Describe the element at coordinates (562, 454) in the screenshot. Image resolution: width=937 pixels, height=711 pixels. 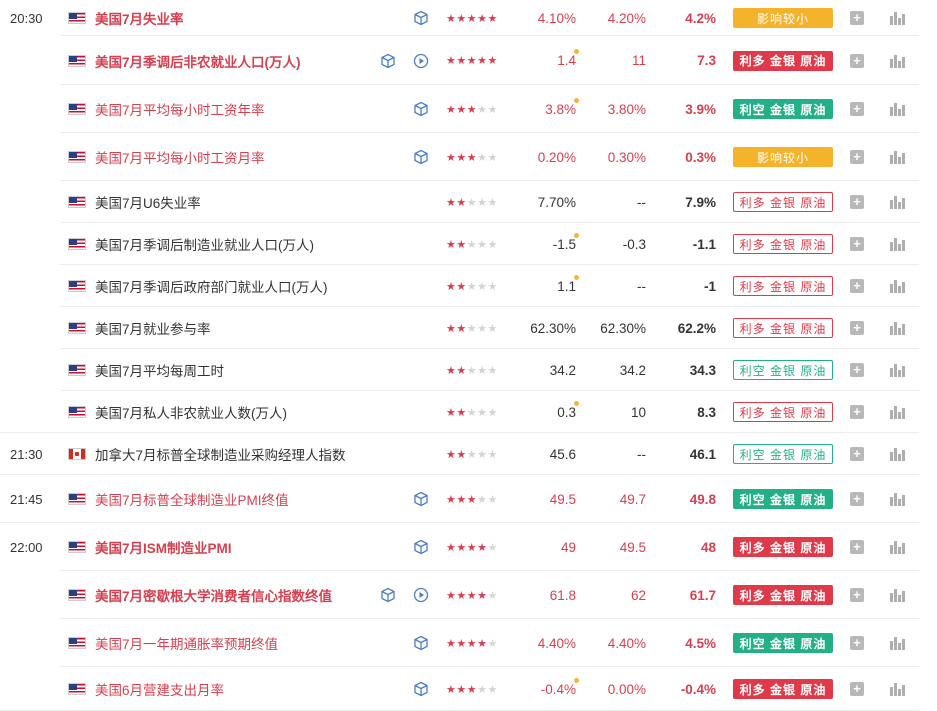
I see `previous-value: 45.6` at that location.